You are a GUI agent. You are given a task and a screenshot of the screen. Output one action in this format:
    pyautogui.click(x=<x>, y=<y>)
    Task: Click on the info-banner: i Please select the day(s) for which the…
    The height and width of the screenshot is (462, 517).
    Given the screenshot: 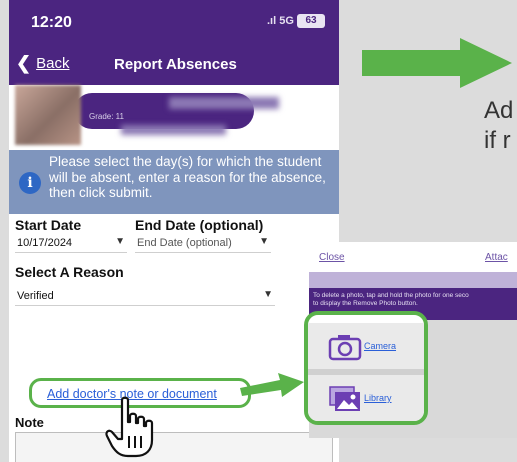 What is the action you would take?
    pyautogui.click(x=174, y=182)
    